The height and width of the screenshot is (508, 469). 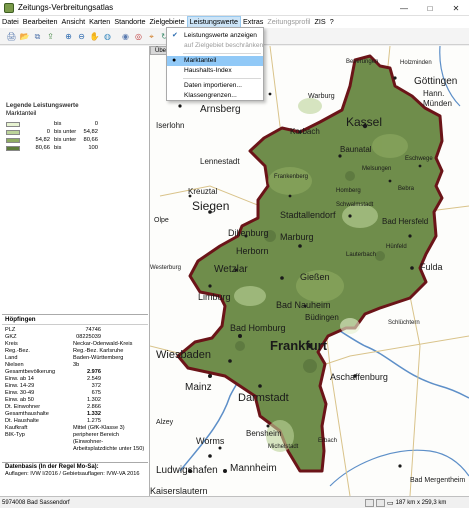 What do you see at coordinates (76, 148) in the screenshot?
I see `legend-row: 80,66 bis 100` at bounding box center [76, 148].